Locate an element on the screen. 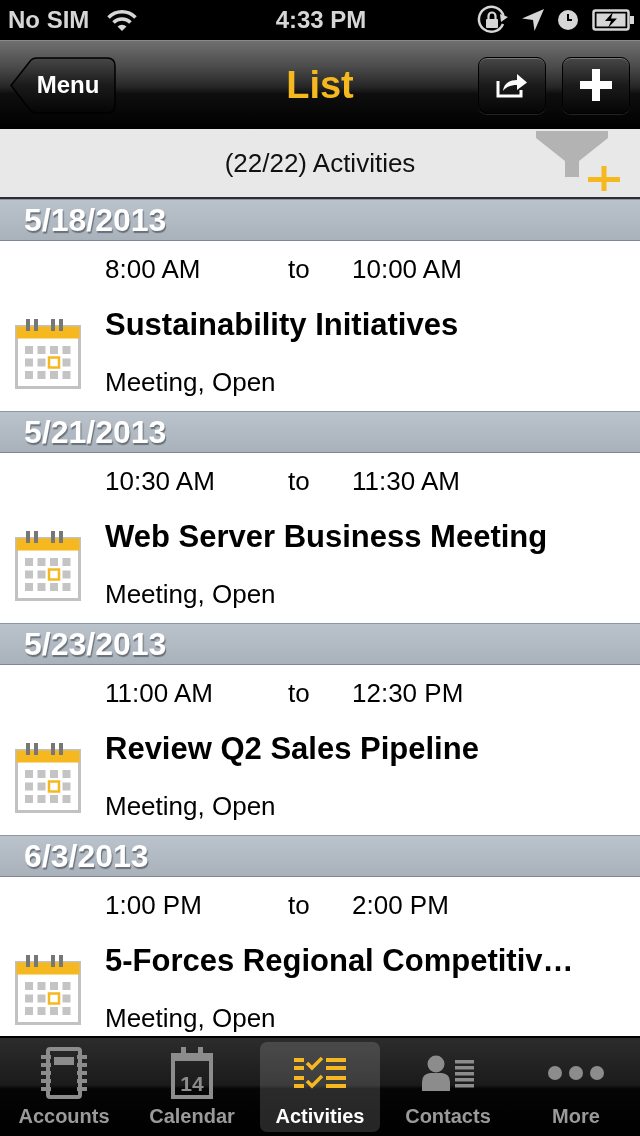  tab-item: Activities is located at coordinates (320, 1087).